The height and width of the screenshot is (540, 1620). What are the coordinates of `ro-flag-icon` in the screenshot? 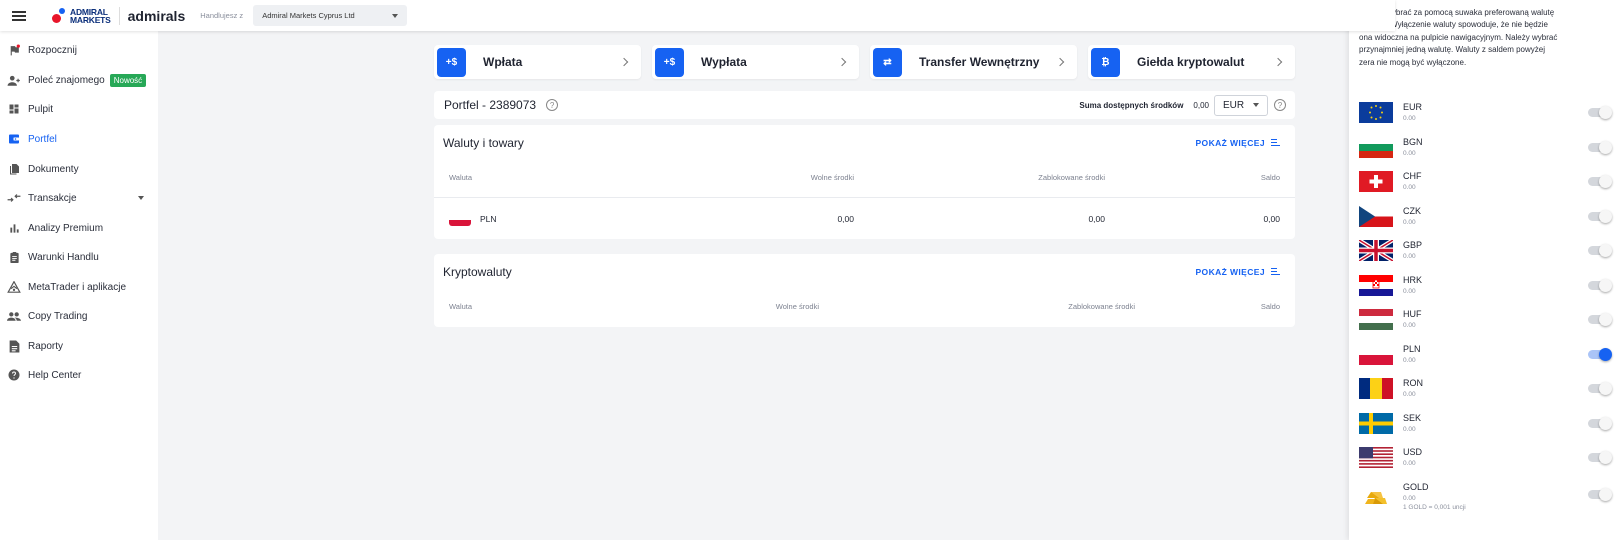 It's located at (1376, 388).